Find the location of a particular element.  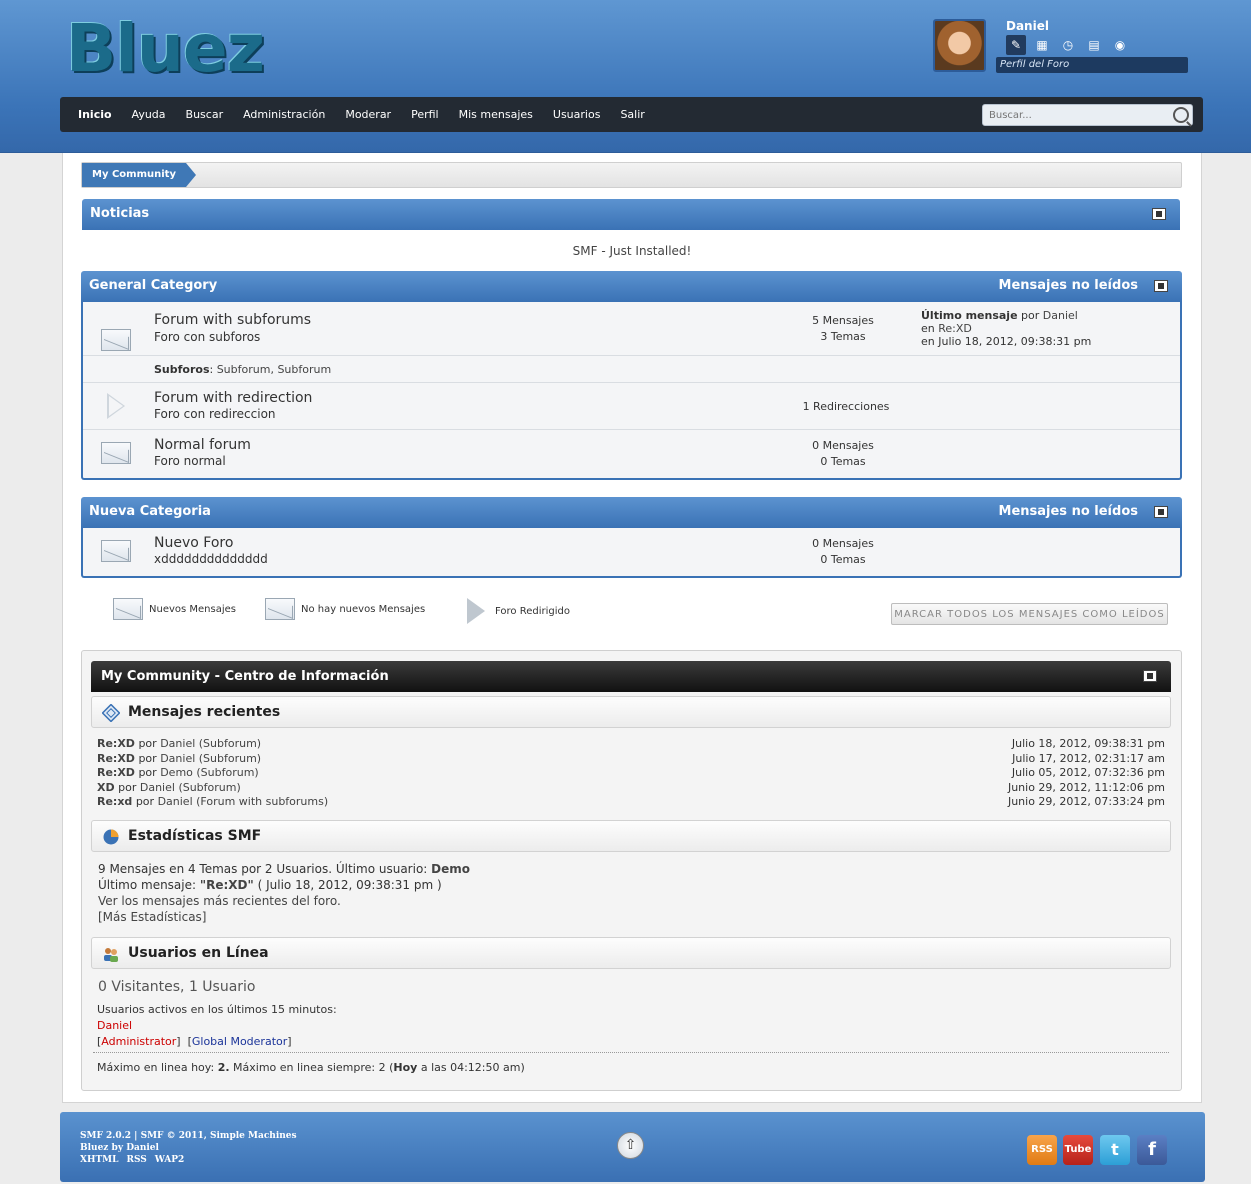

search-icon is located at coordinates (1181, 115).